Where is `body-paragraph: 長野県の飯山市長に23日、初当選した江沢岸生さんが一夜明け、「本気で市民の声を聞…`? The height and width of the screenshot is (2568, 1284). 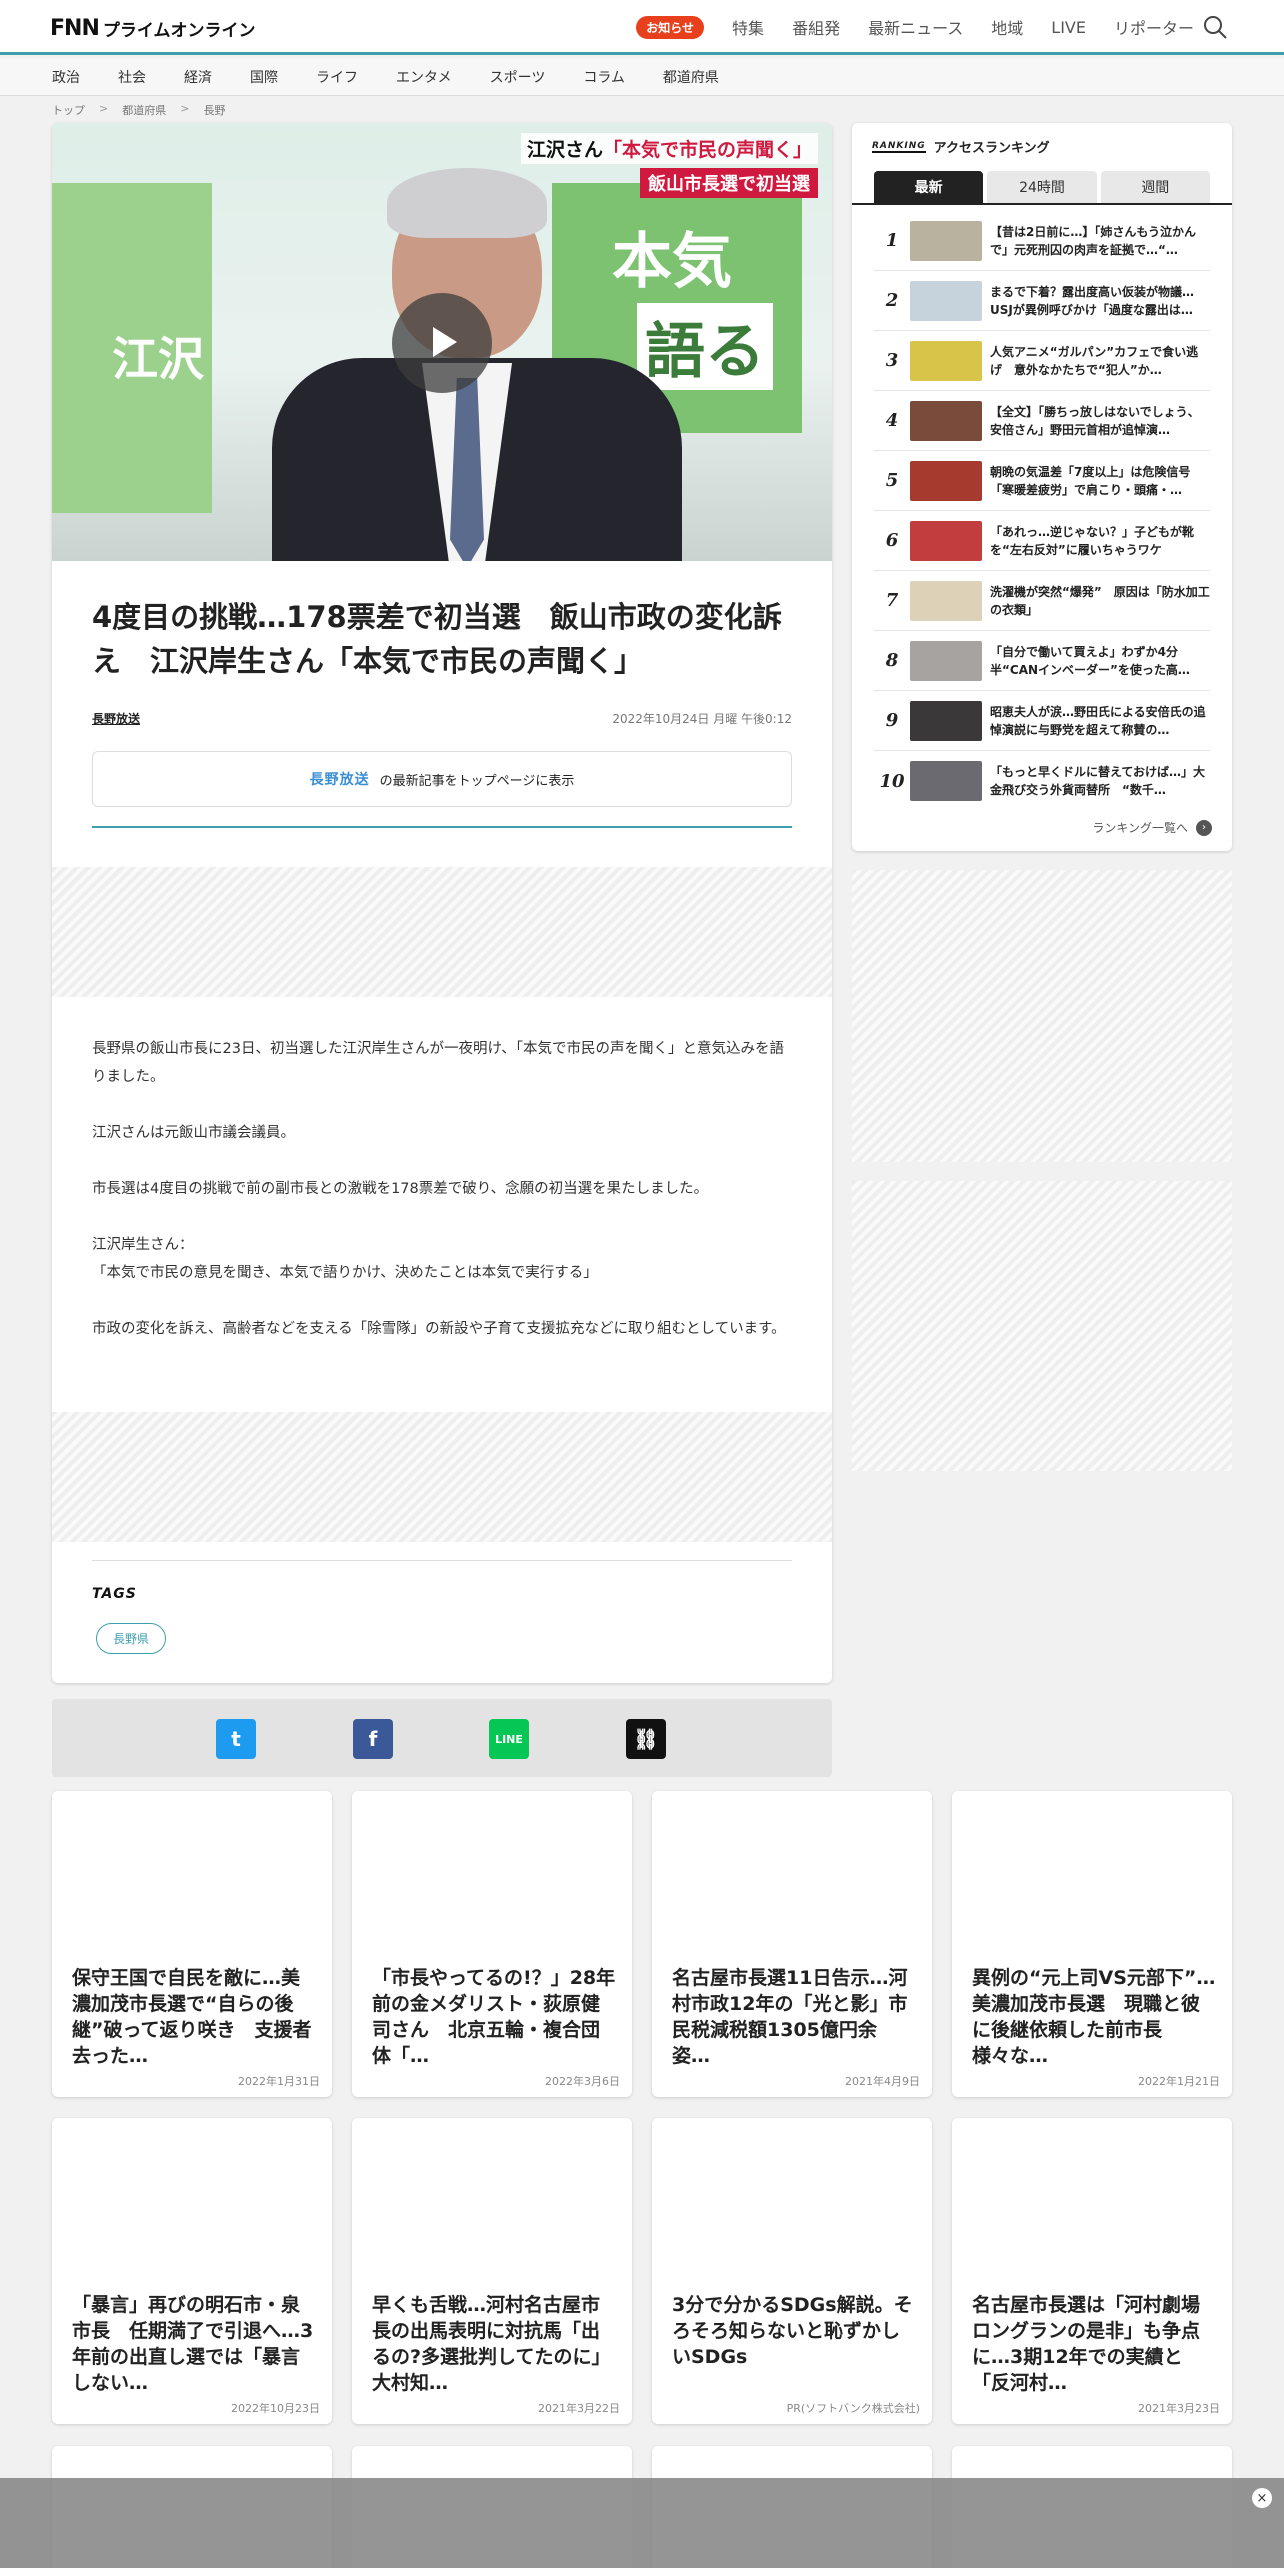 body-paragraph: 長野県の飯山市長に23日、初当選した江沢岸生さんが一夜明け、「本気で市民の声を聞… is located at coordinates (438, 1063).